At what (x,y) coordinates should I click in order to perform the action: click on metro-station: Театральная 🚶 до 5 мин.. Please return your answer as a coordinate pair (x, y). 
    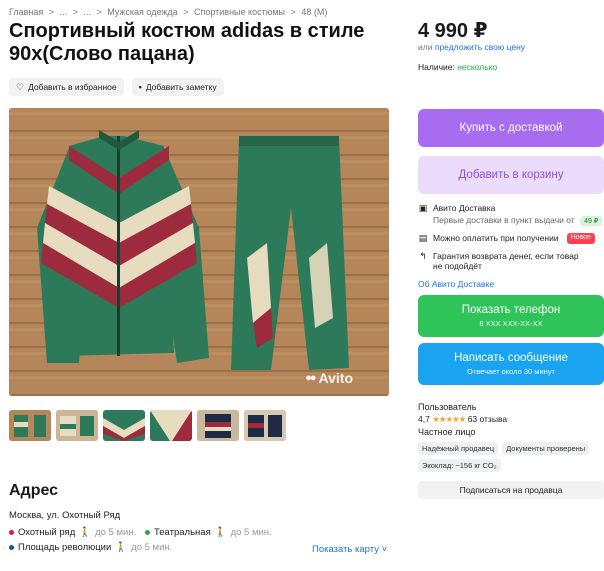
    Looking at the image, I should click on (208, 532).